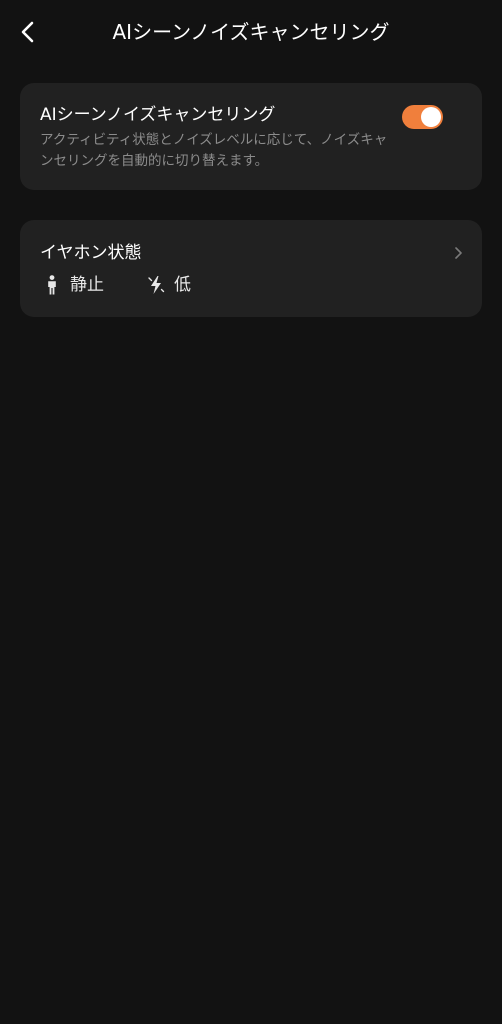  I want to click on app-header: AIシーンノイズキャンセリング, so click(251, 32).